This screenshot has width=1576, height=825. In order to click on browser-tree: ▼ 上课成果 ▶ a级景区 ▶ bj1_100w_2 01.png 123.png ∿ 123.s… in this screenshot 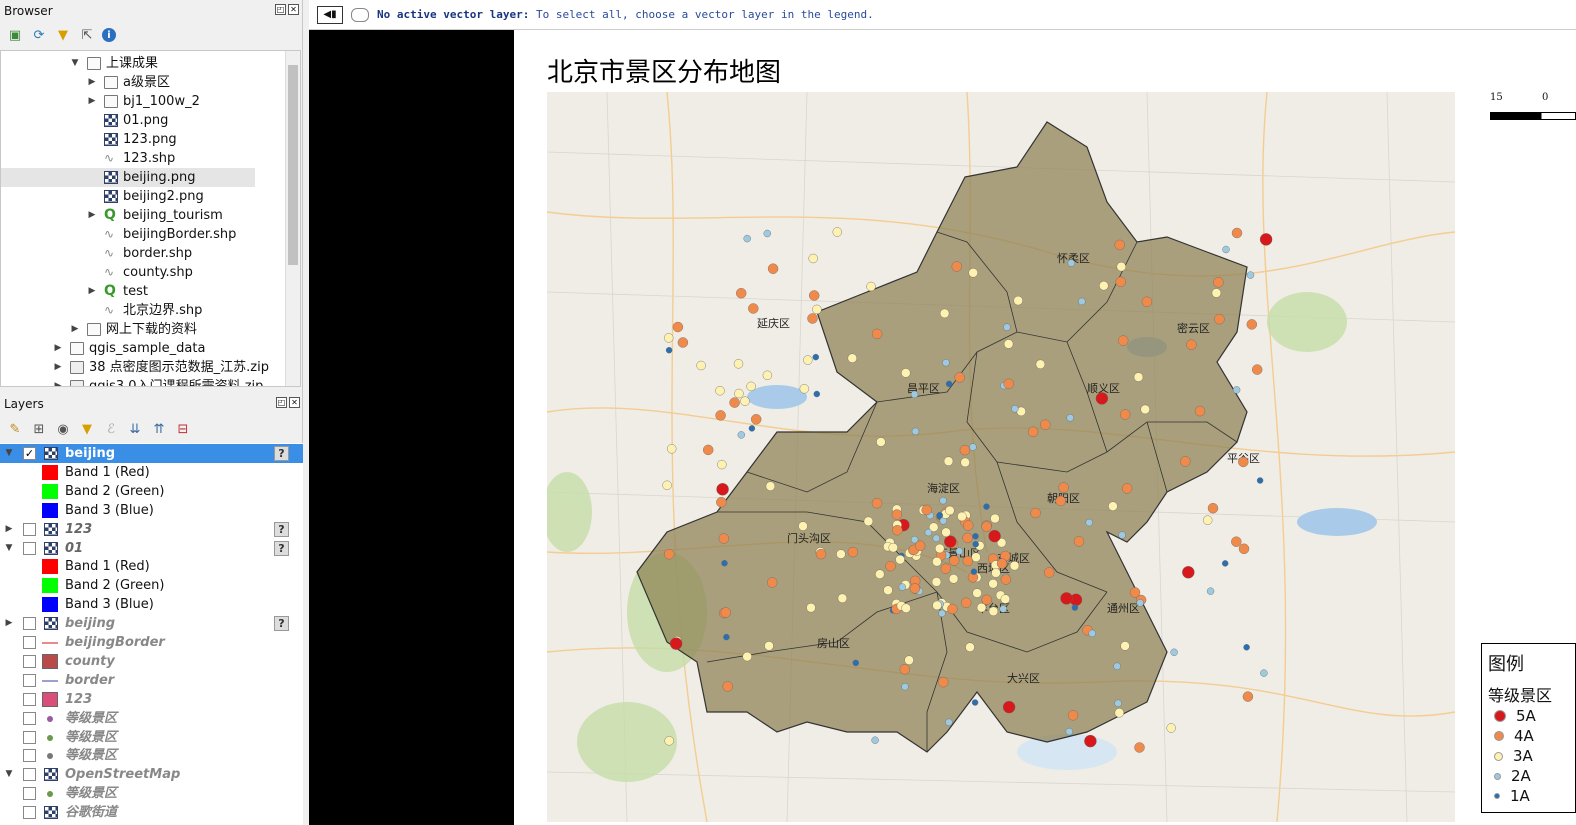, I will do `click(150, 218)`.